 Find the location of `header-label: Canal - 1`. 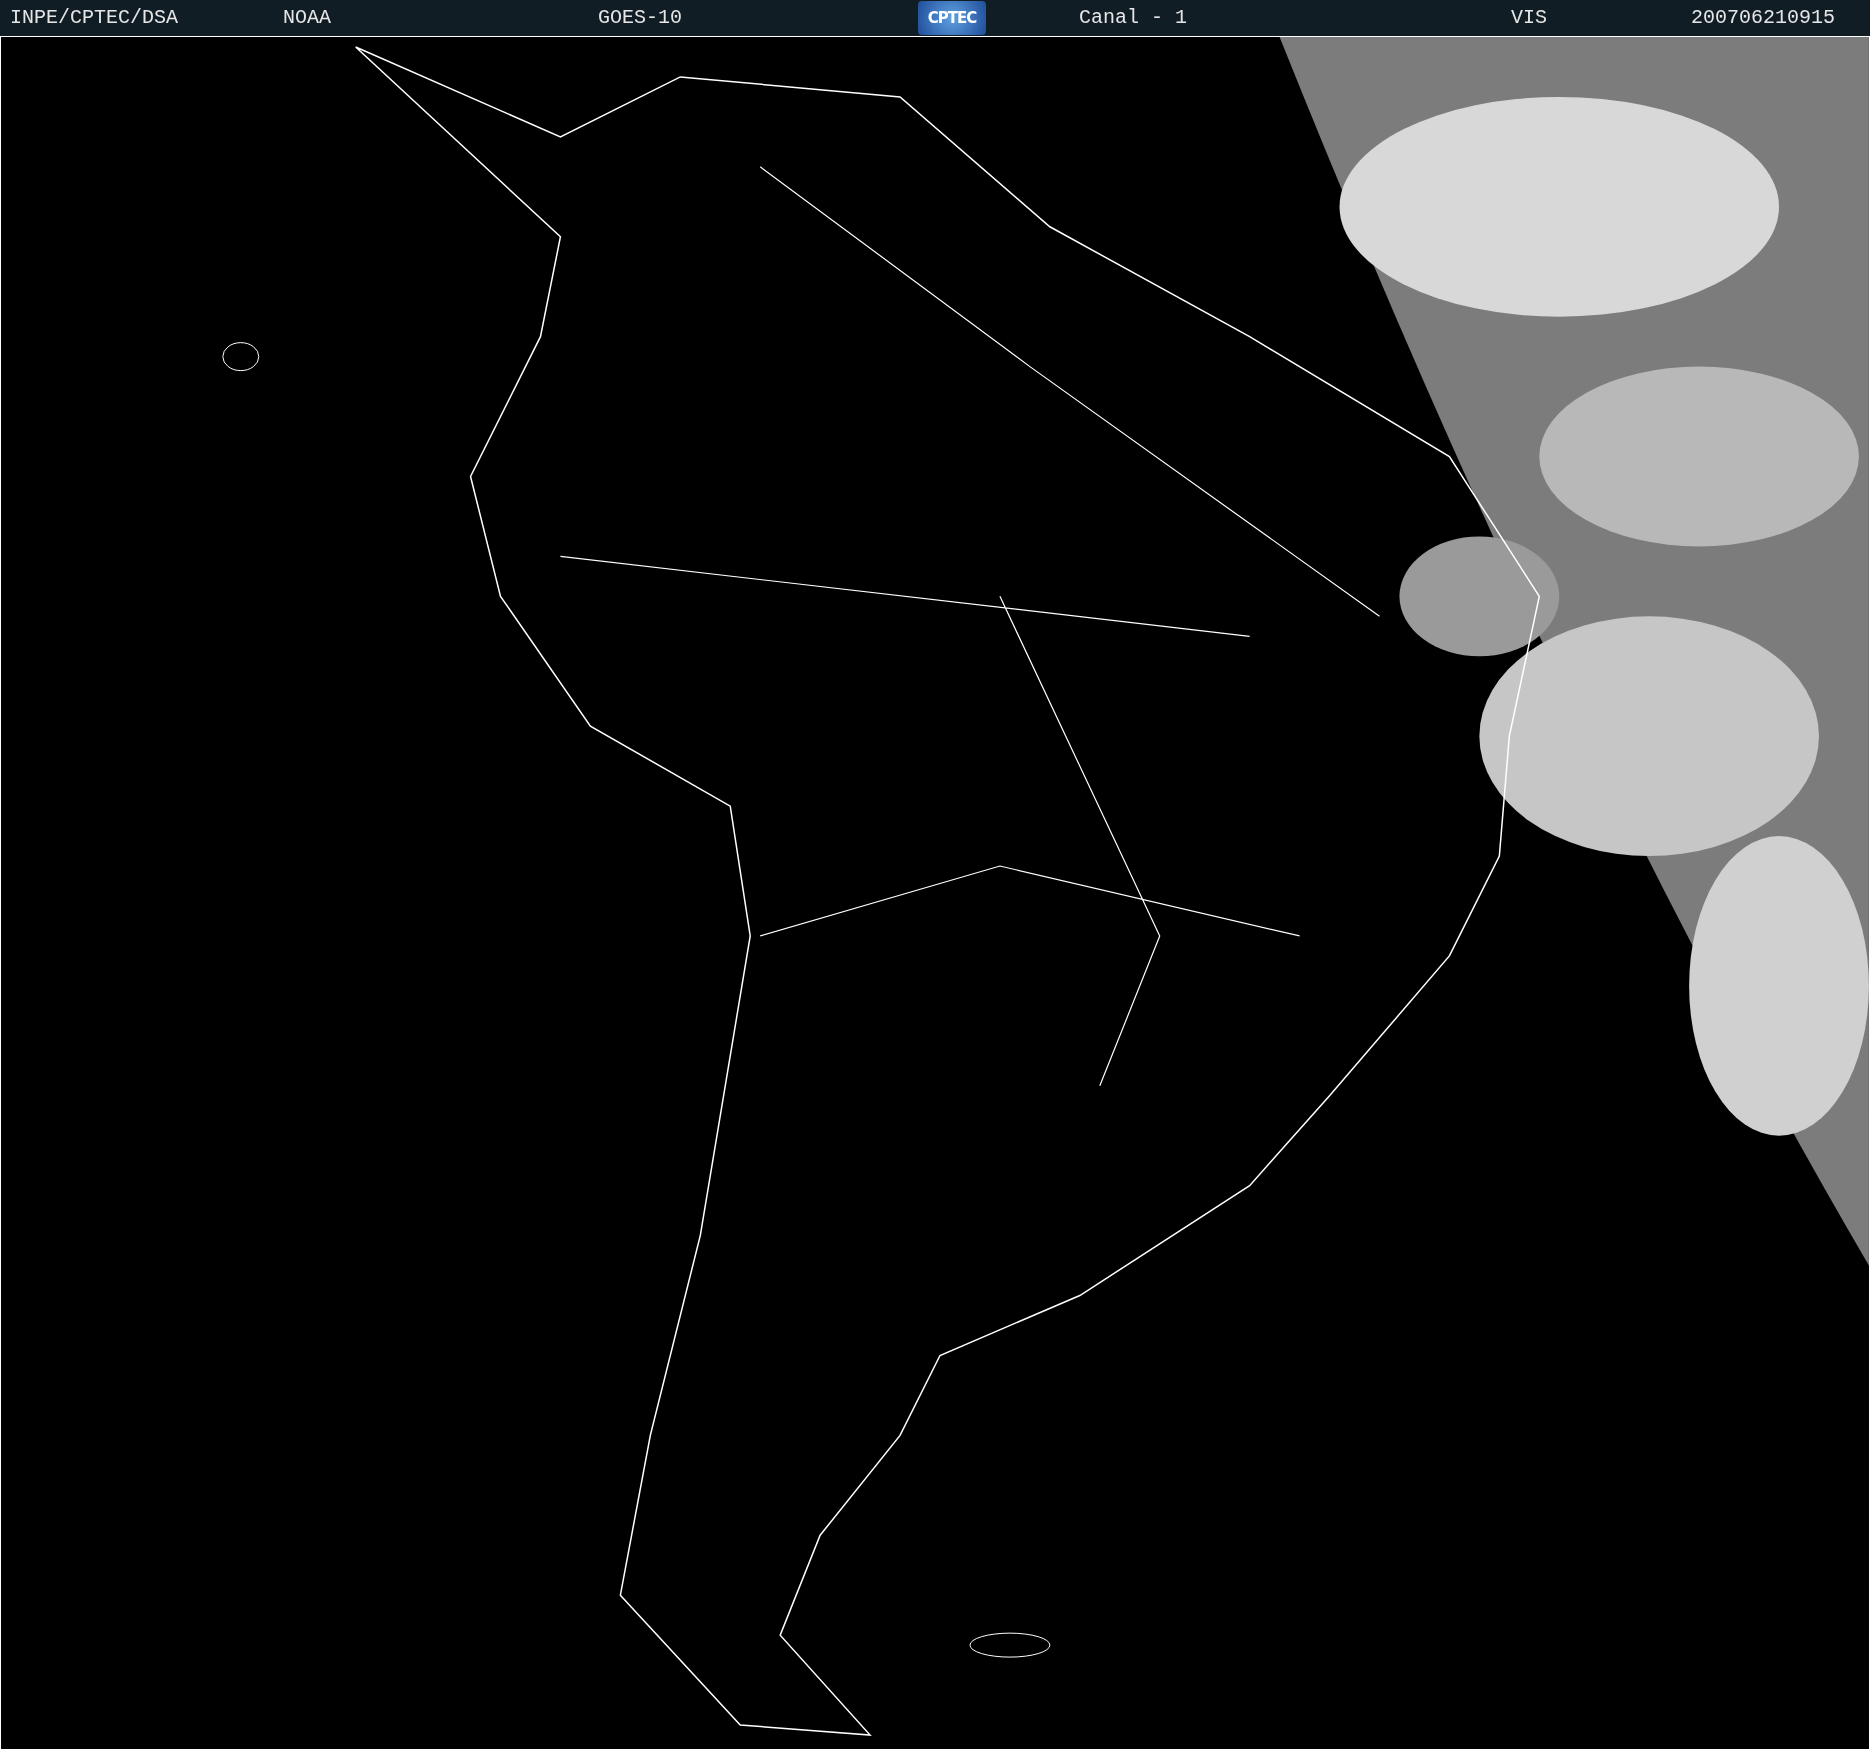

header-label: Canal - 1 is located at coordinates (1133, 17).